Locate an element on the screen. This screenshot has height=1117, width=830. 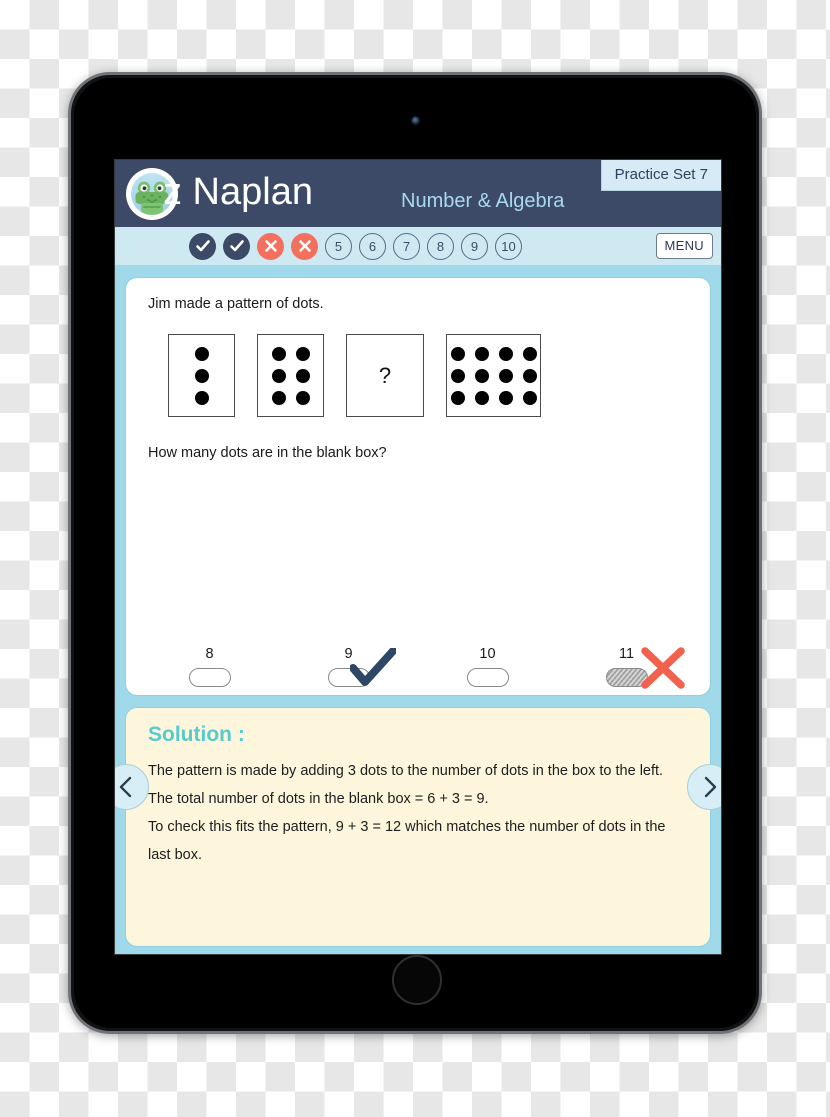
answer-option-label: 10 is located at coordinates (487, 654).